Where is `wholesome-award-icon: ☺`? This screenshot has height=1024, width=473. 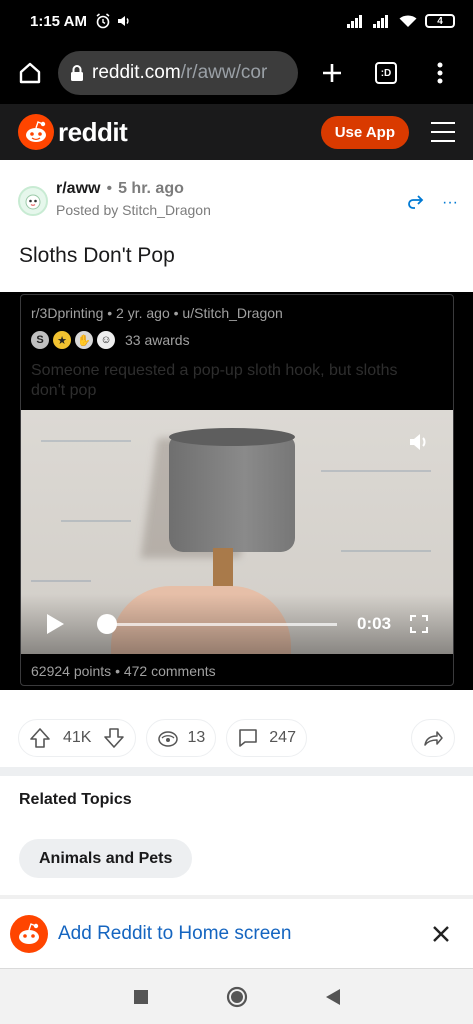
wholesome-award-icon: ☺ is located at coordinates (106, 340).